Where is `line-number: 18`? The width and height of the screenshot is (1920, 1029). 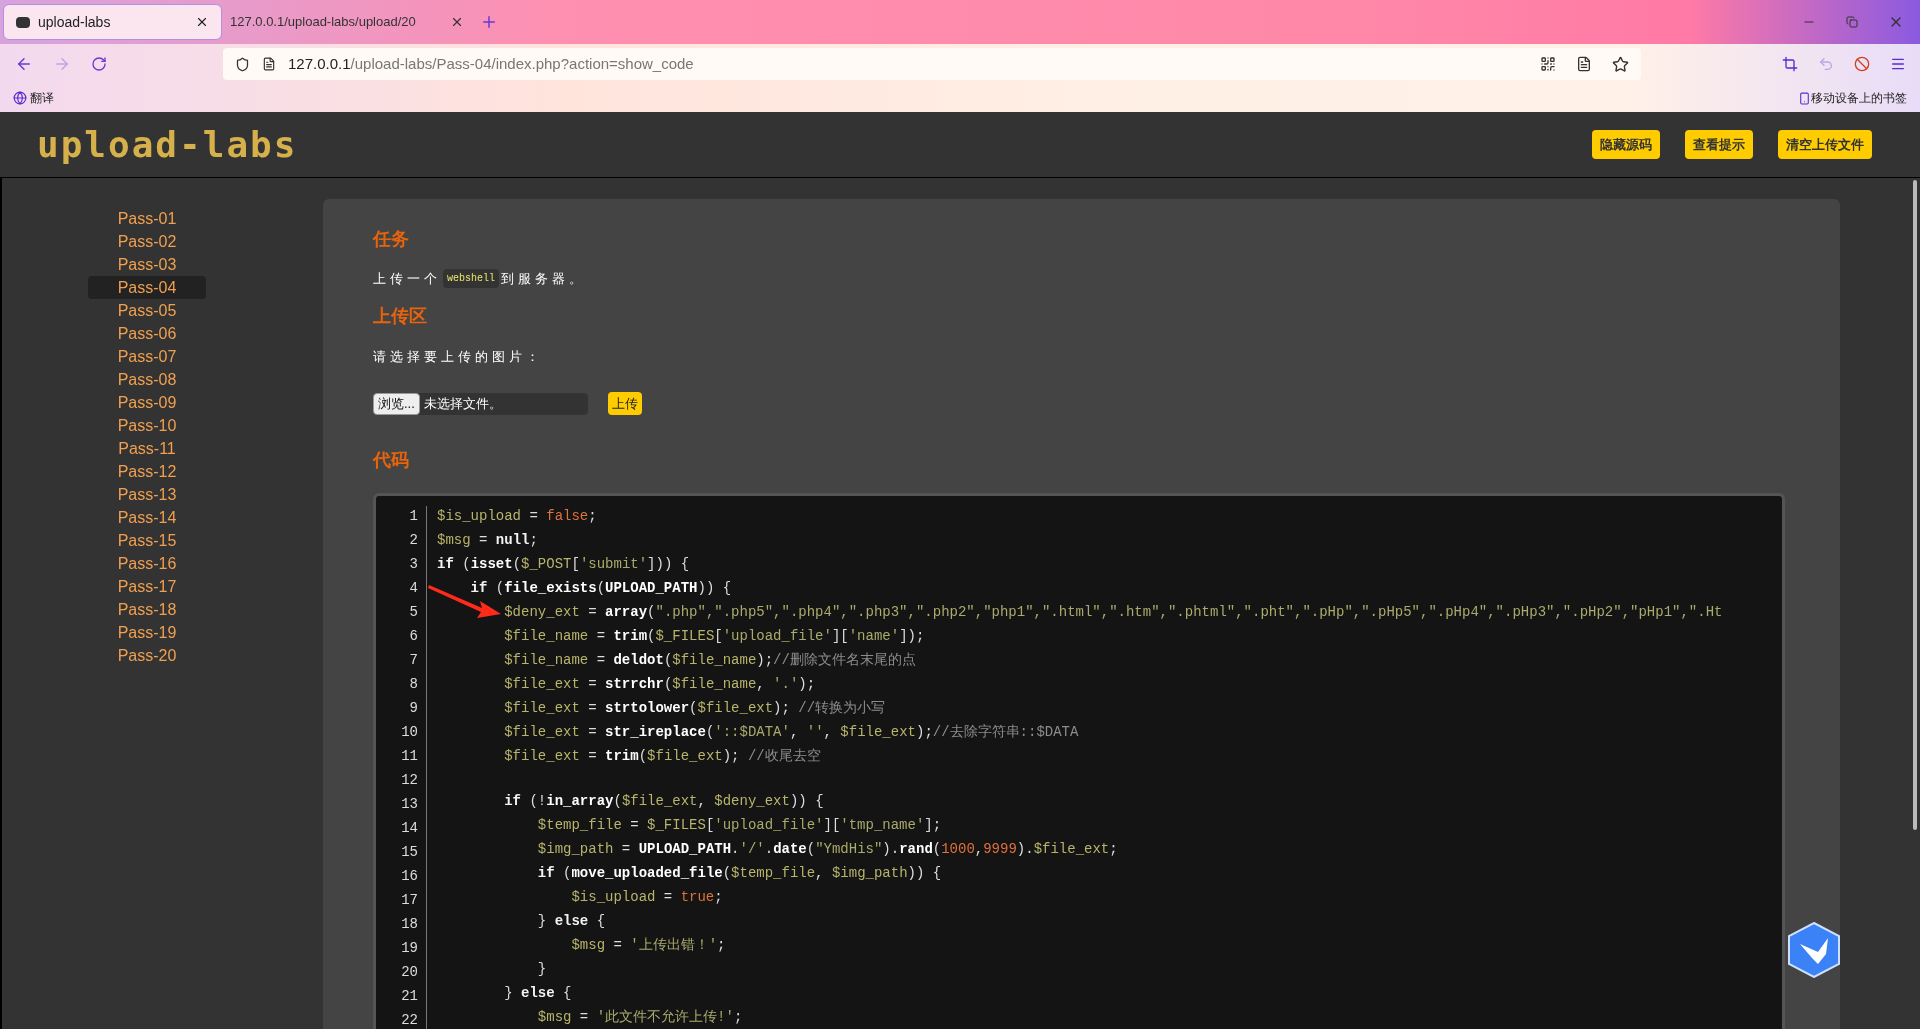
line-number: 18 is located at coordinates (409, 924).